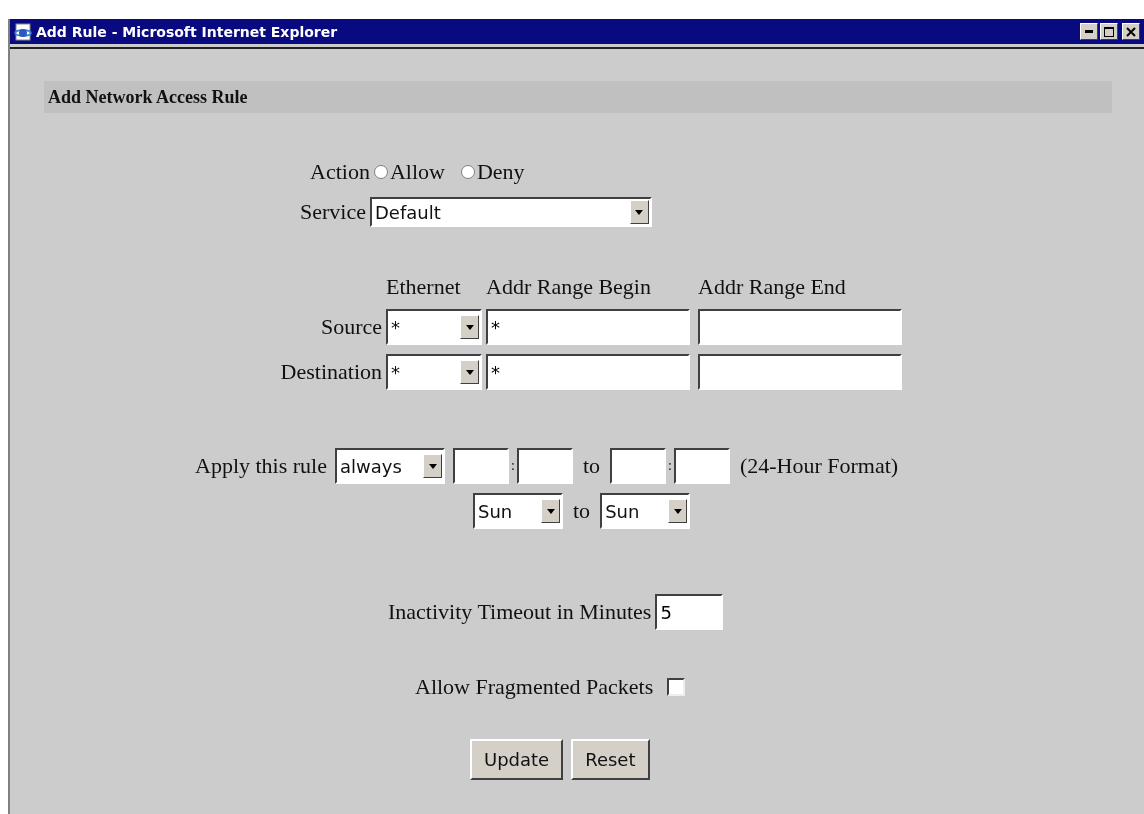 This screenshot has height=814, width=1144. I want to click on form-button: Update, so click(517, 759).